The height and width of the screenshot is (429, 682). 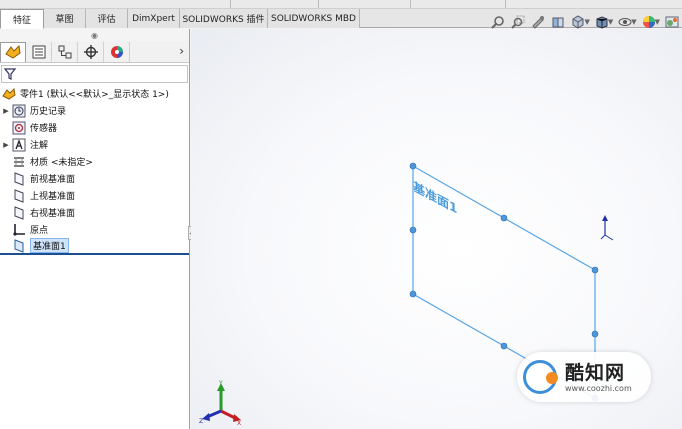 What do you see at coordinates (220, 383) in the screenshot?
I see `svg-text: Y` at bounding box center [220, 383].